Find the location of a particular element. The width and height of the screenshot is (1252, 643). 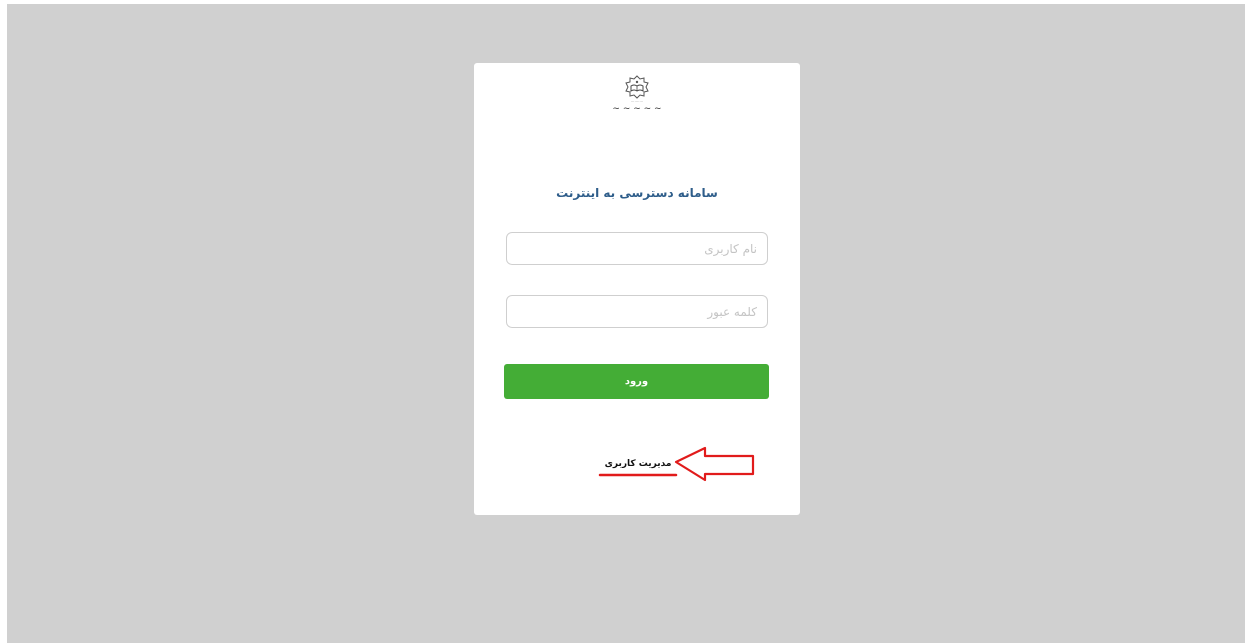

username-input is located at coordinates (637, 248).